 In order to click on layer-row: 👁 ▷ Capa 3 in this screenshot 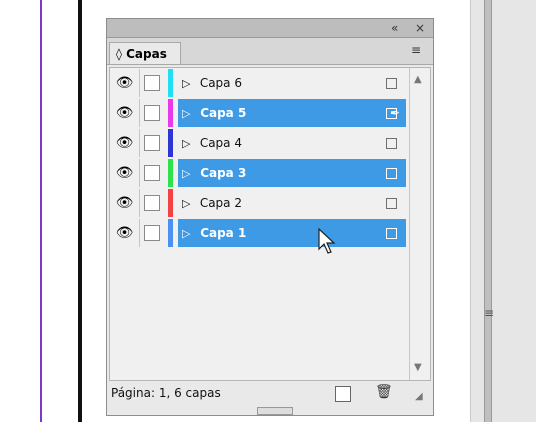, I will do `click(258, 173)`.